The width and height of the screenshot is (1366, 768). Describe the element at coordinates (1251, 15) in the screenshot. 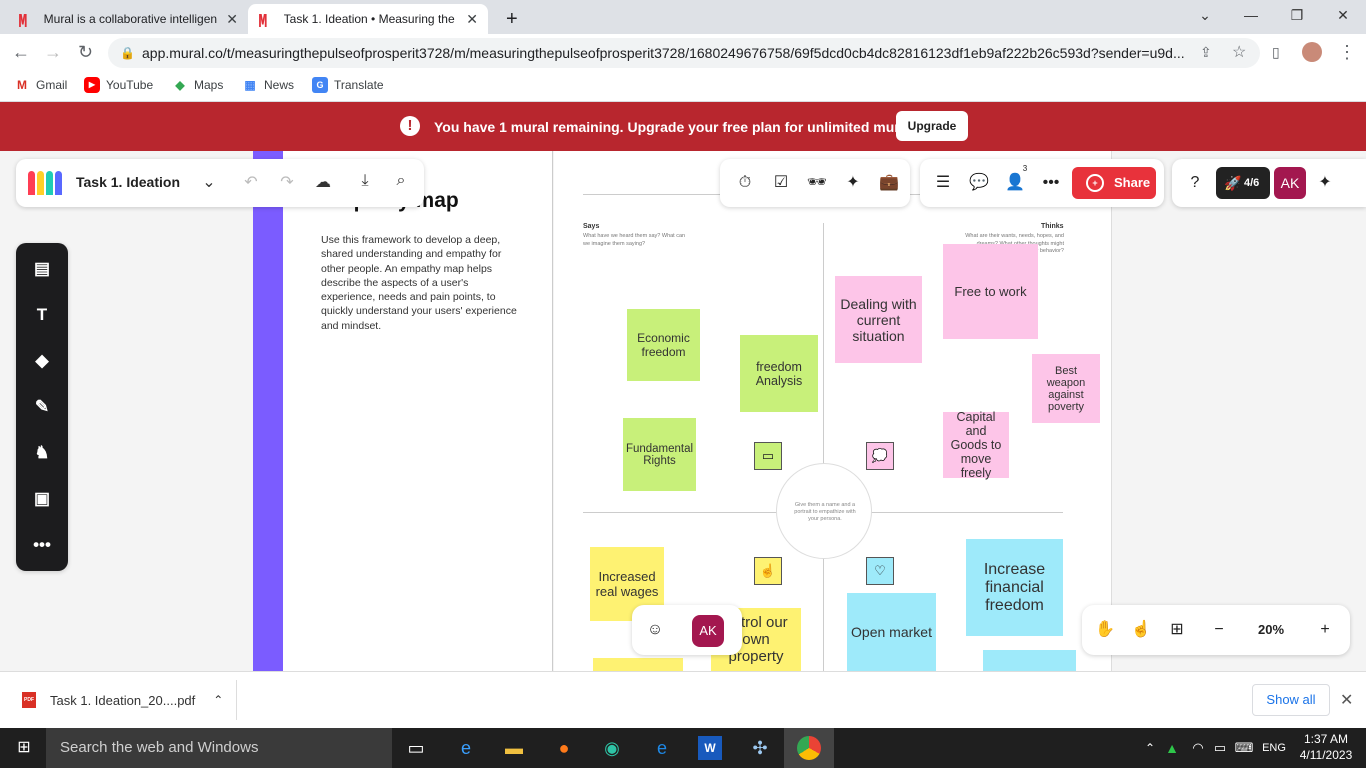

I see `minimize-button: —` at that location.